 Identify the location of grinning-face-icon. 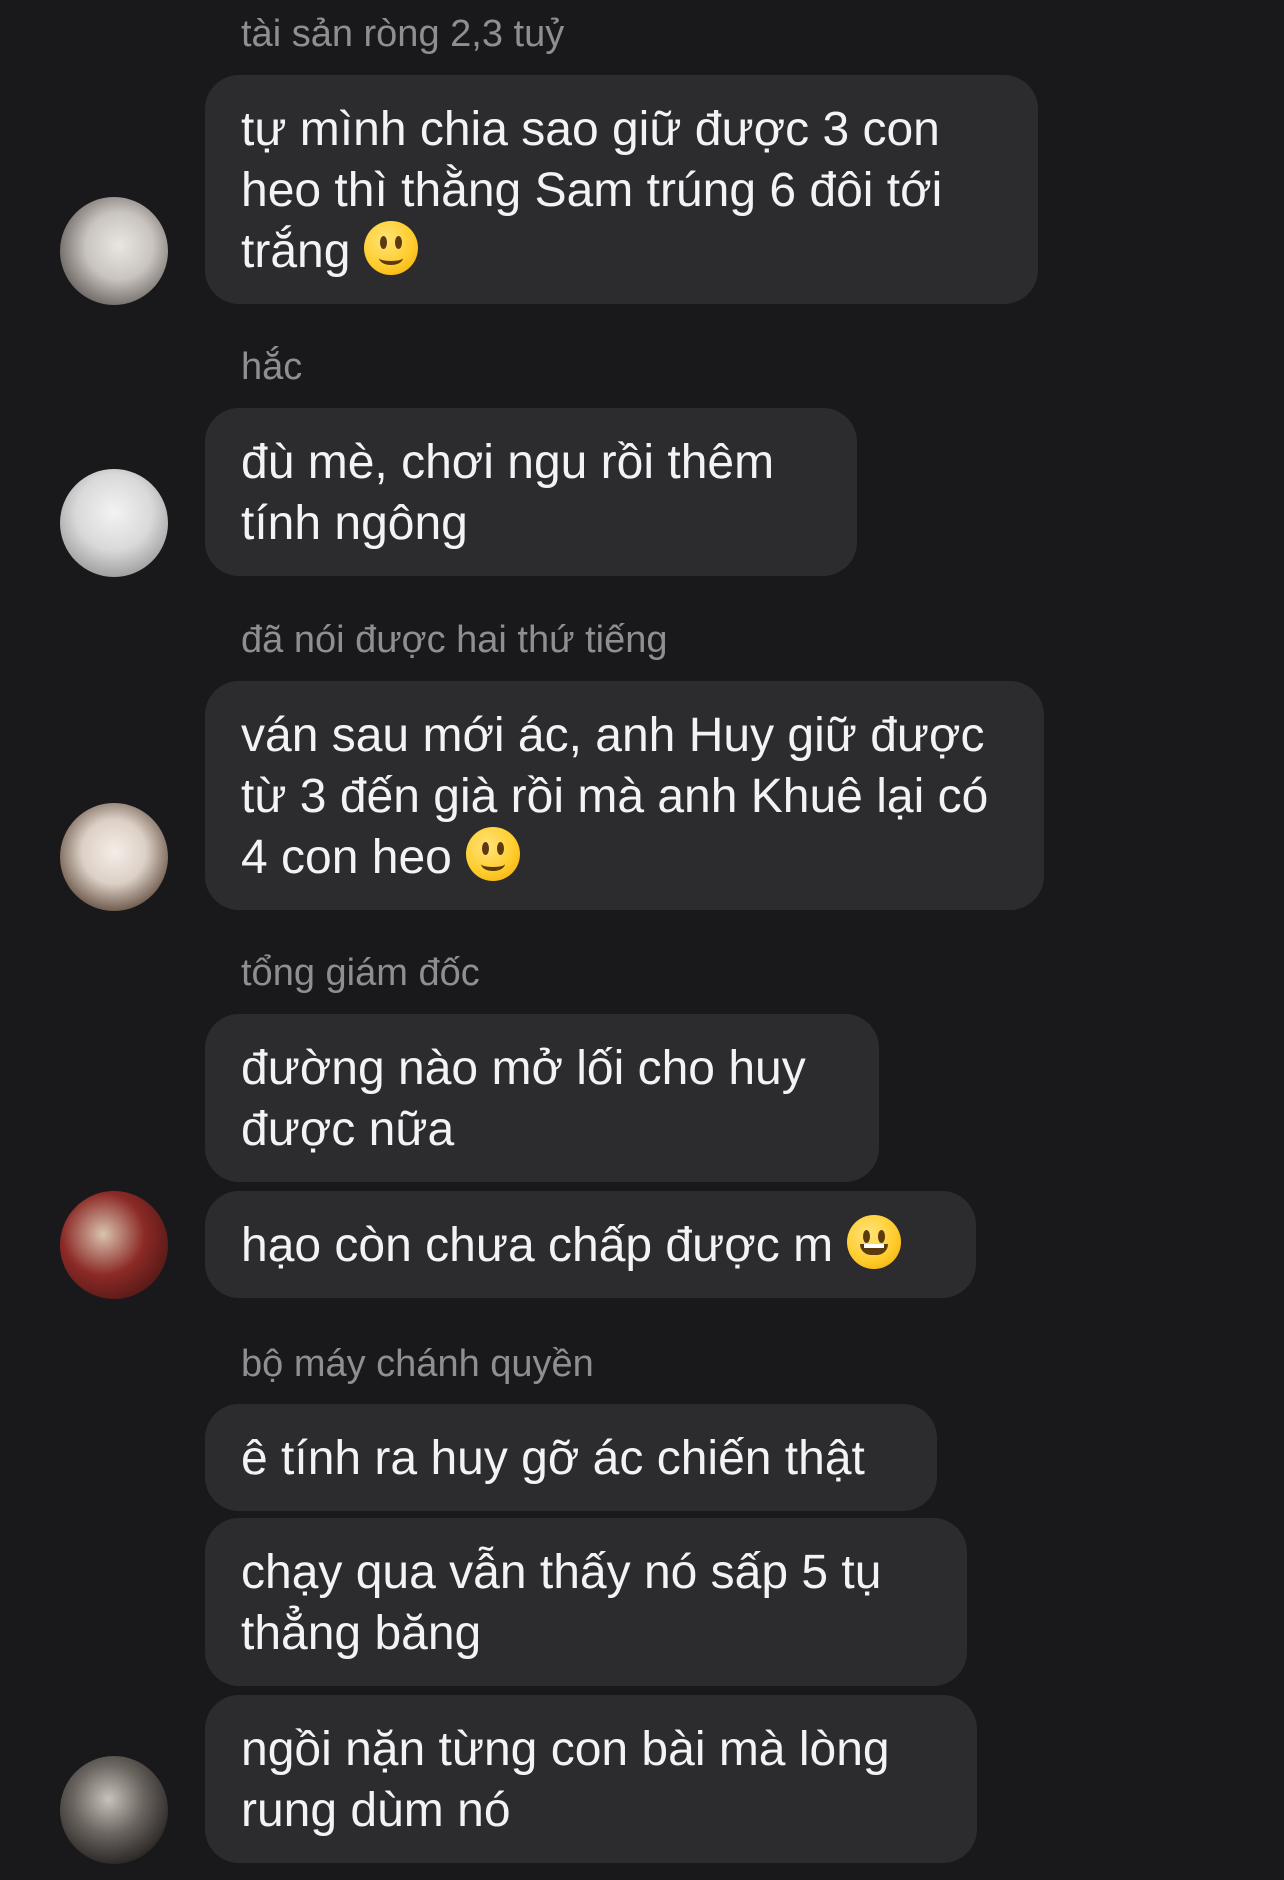
(874, 1242).